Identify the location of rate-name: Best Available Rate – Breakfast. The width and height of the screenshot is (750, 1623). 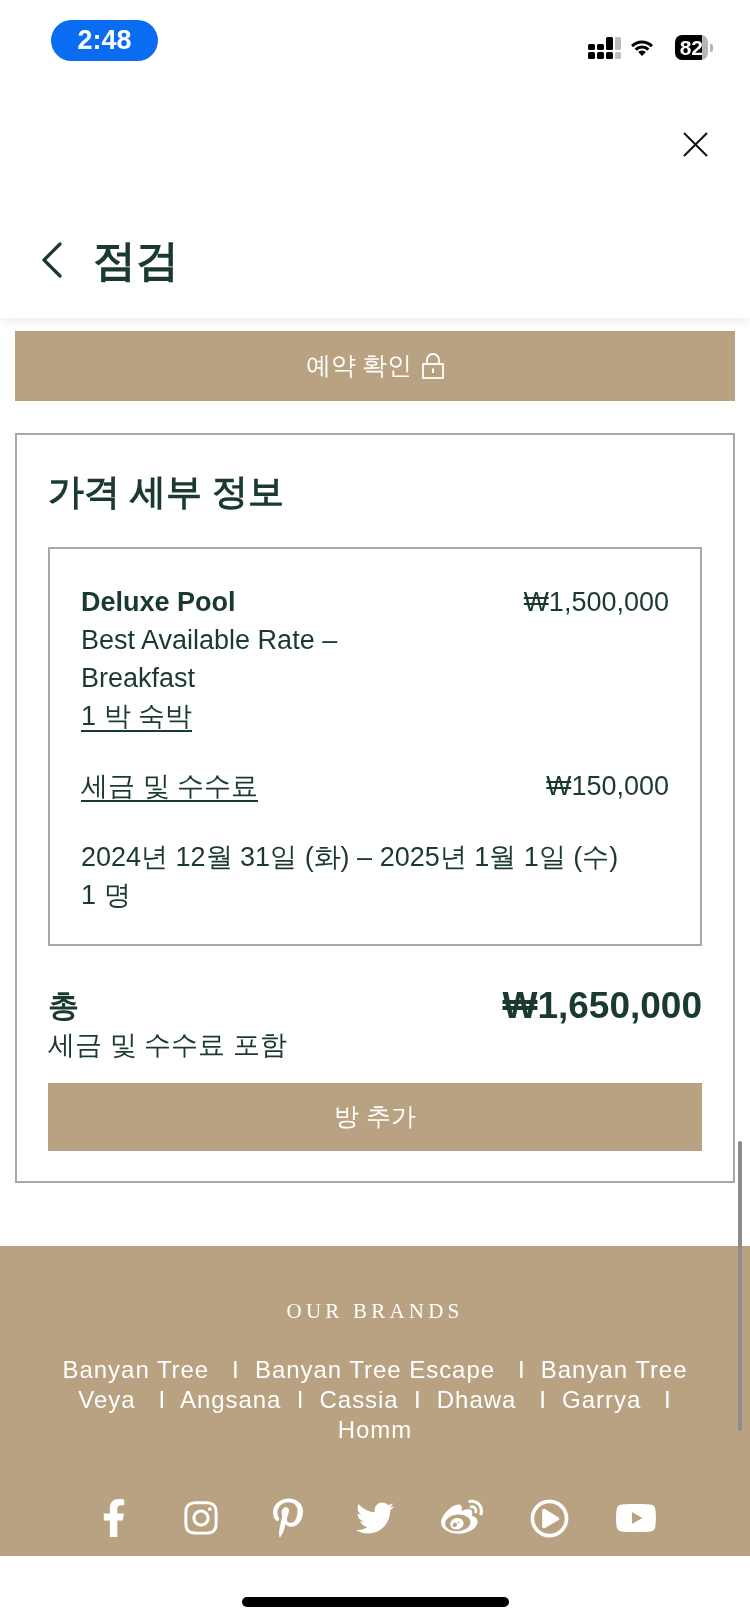
(210, 659).